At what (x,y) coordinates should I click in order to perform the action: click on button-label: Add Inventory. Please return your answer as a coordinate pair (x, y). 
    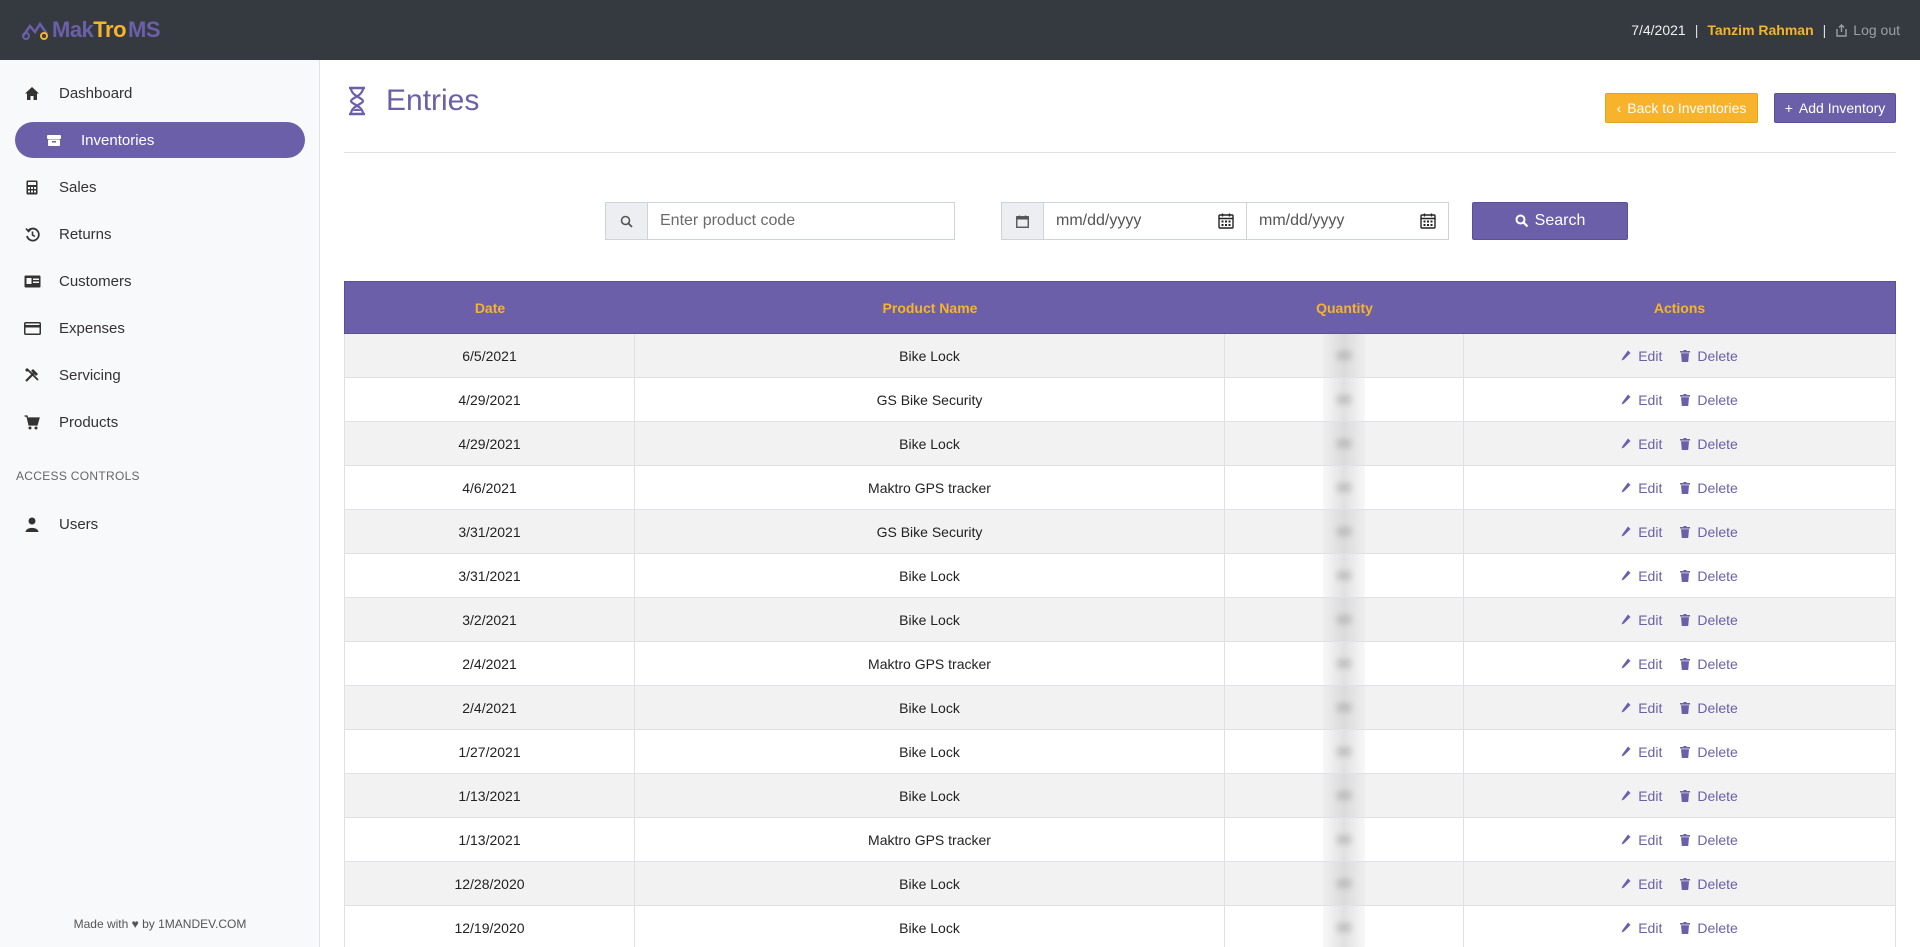
    Looking at the image, I should click on (1842, 108).